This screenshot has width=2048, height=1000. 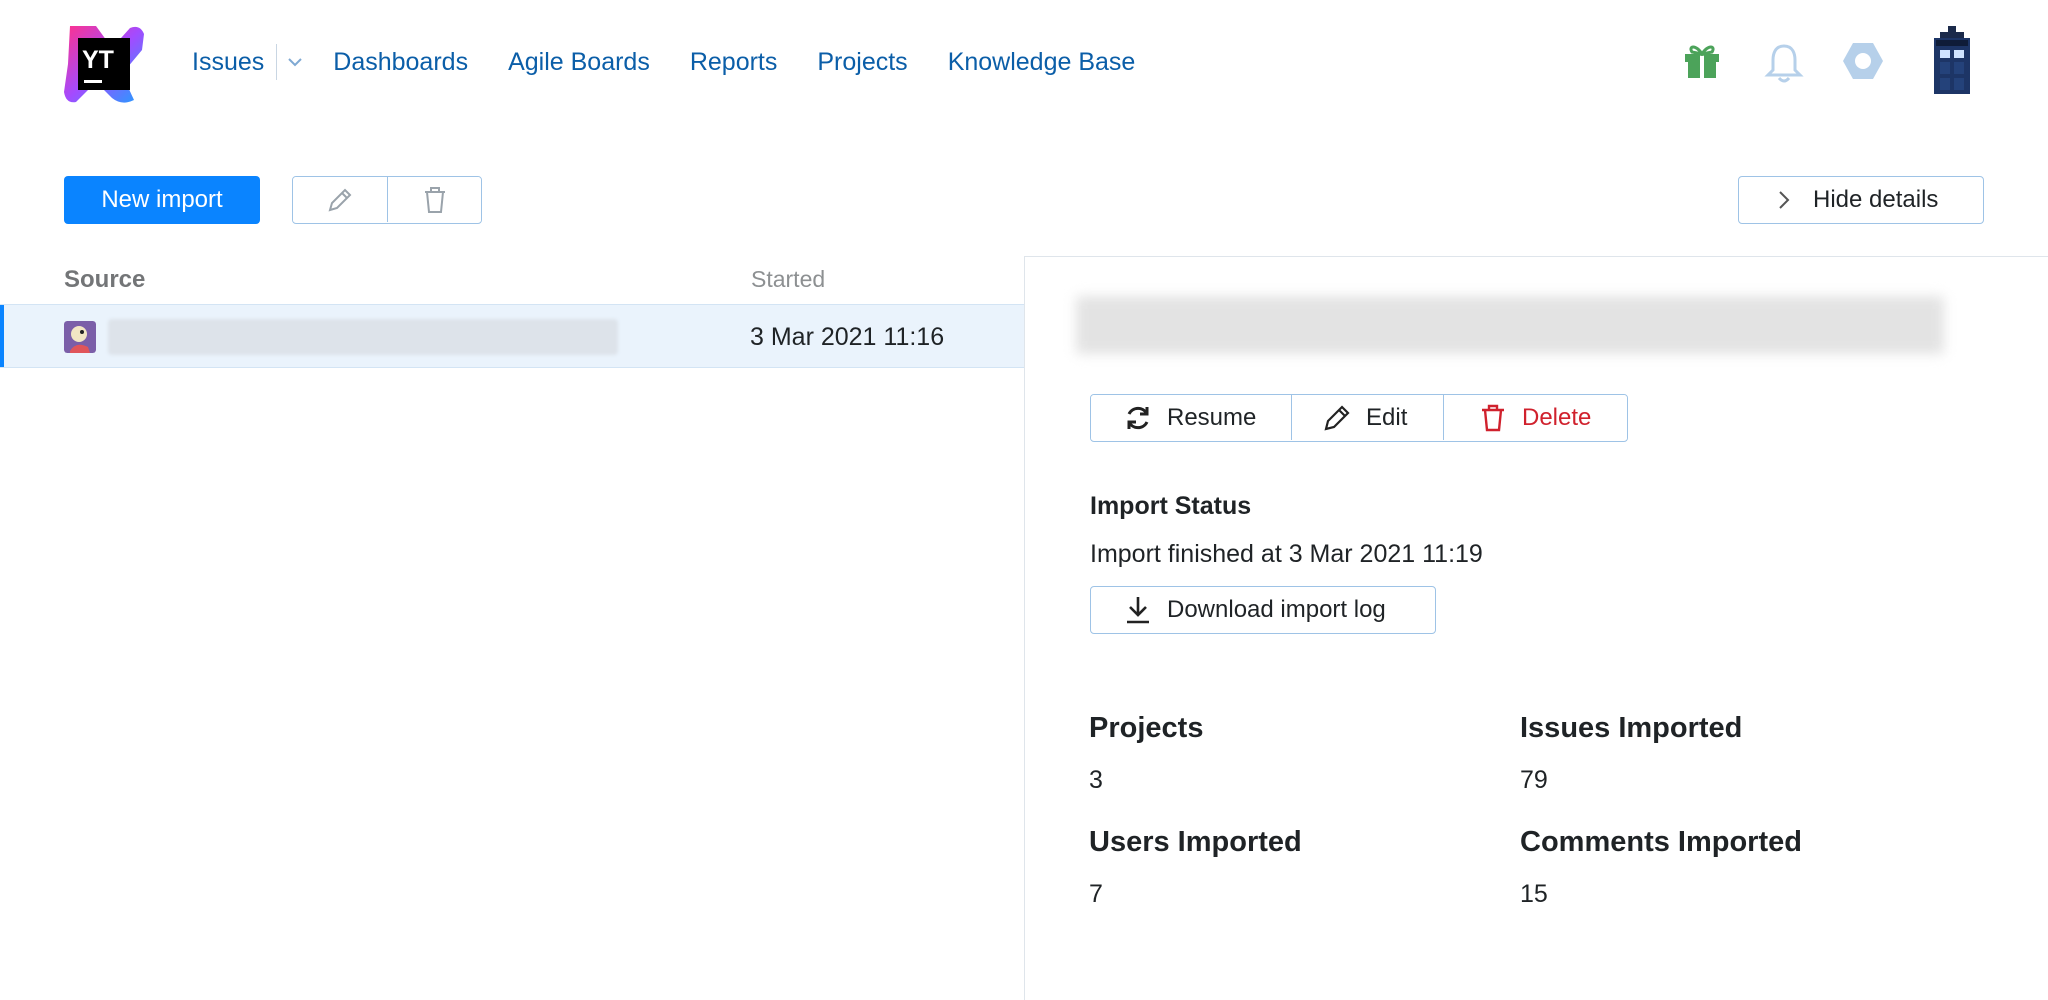 I want to click on column-started: Started, so click(x=788, y=279).